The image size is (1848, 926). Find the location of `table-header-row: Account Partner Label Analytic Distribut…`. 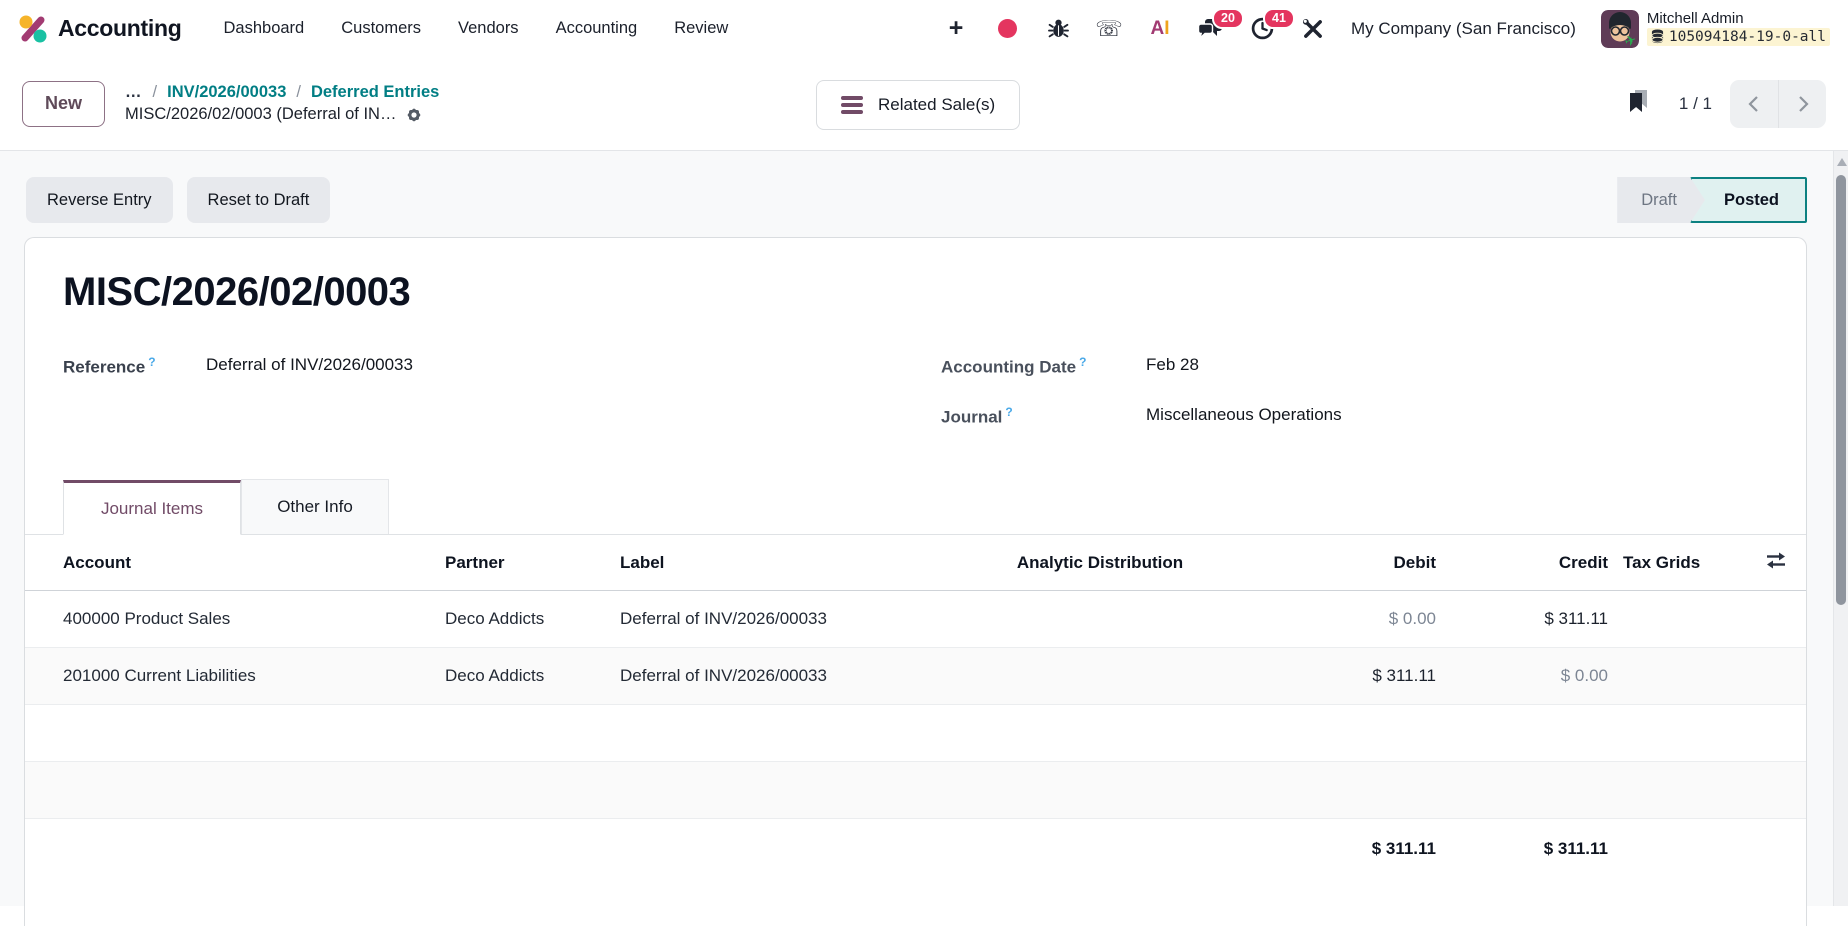

table-header-row: Account Partner Label Analytic Distribut… is located at coordinates (915, 563).